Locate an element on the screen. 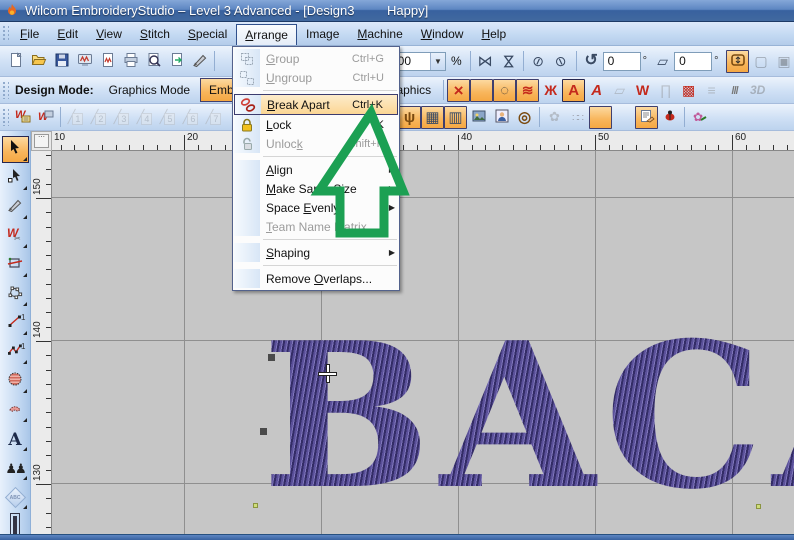 The width and height of the screenshot is (794, 540). design-colors-button is located at coordinates (600, 117).